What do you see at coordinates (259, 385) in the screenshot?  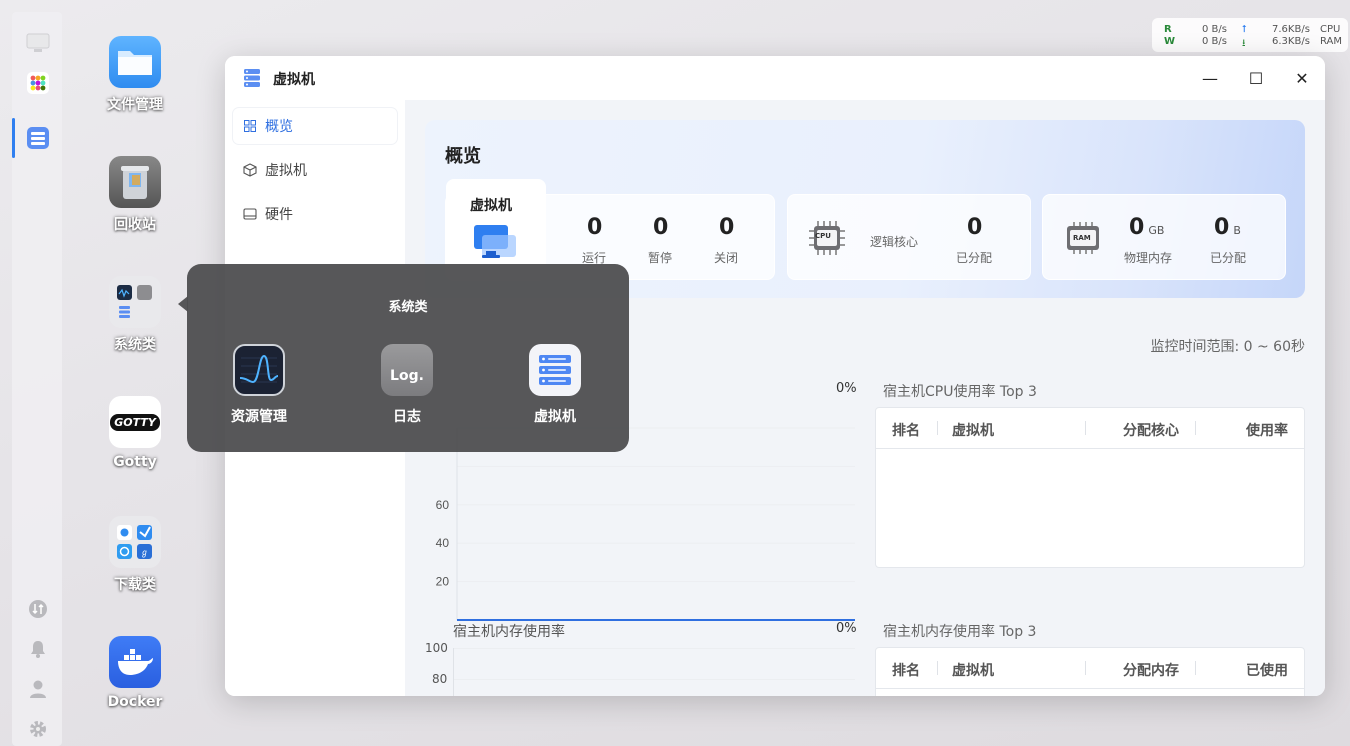 I see `popup-app-resource-monitor: 资源管理` at bounding box center [259, 385].